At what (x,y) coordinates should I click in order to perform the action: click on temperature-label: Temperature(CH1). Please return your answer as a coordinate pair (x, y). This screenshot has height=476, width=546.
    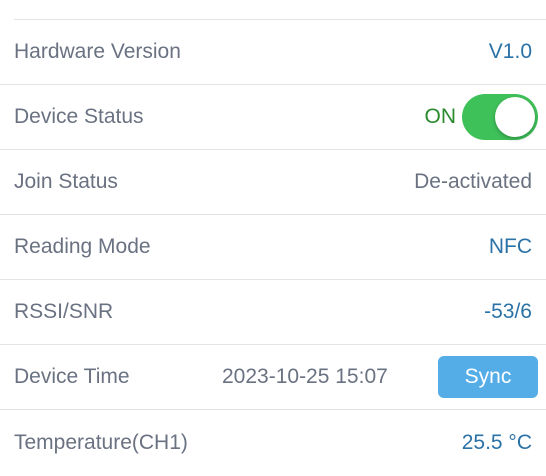
    Looking at the image, I should click on (101, 442).